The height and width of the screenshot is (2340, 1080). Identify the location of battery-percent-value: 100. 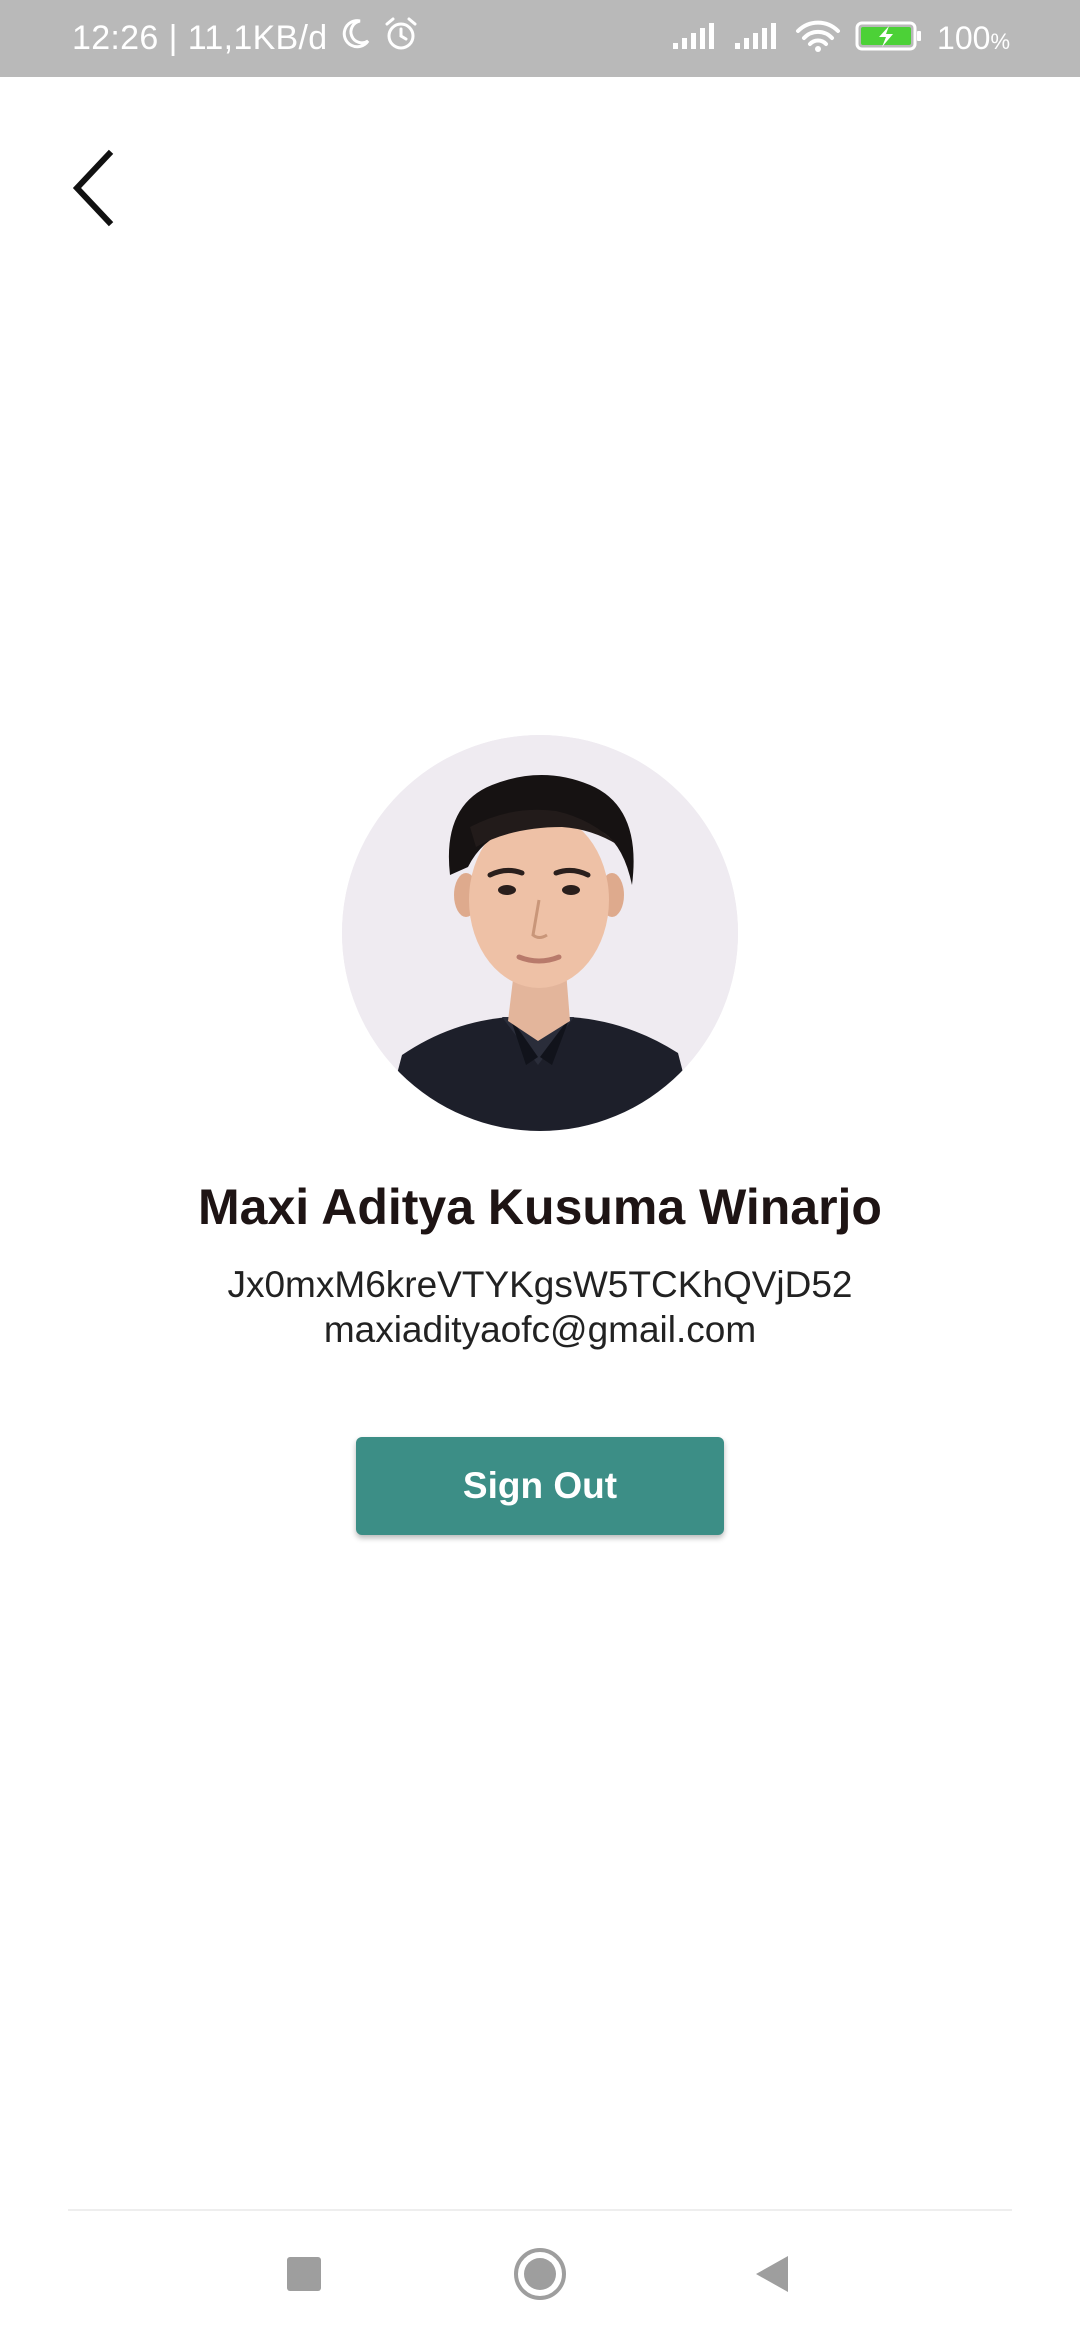
(964, 38).